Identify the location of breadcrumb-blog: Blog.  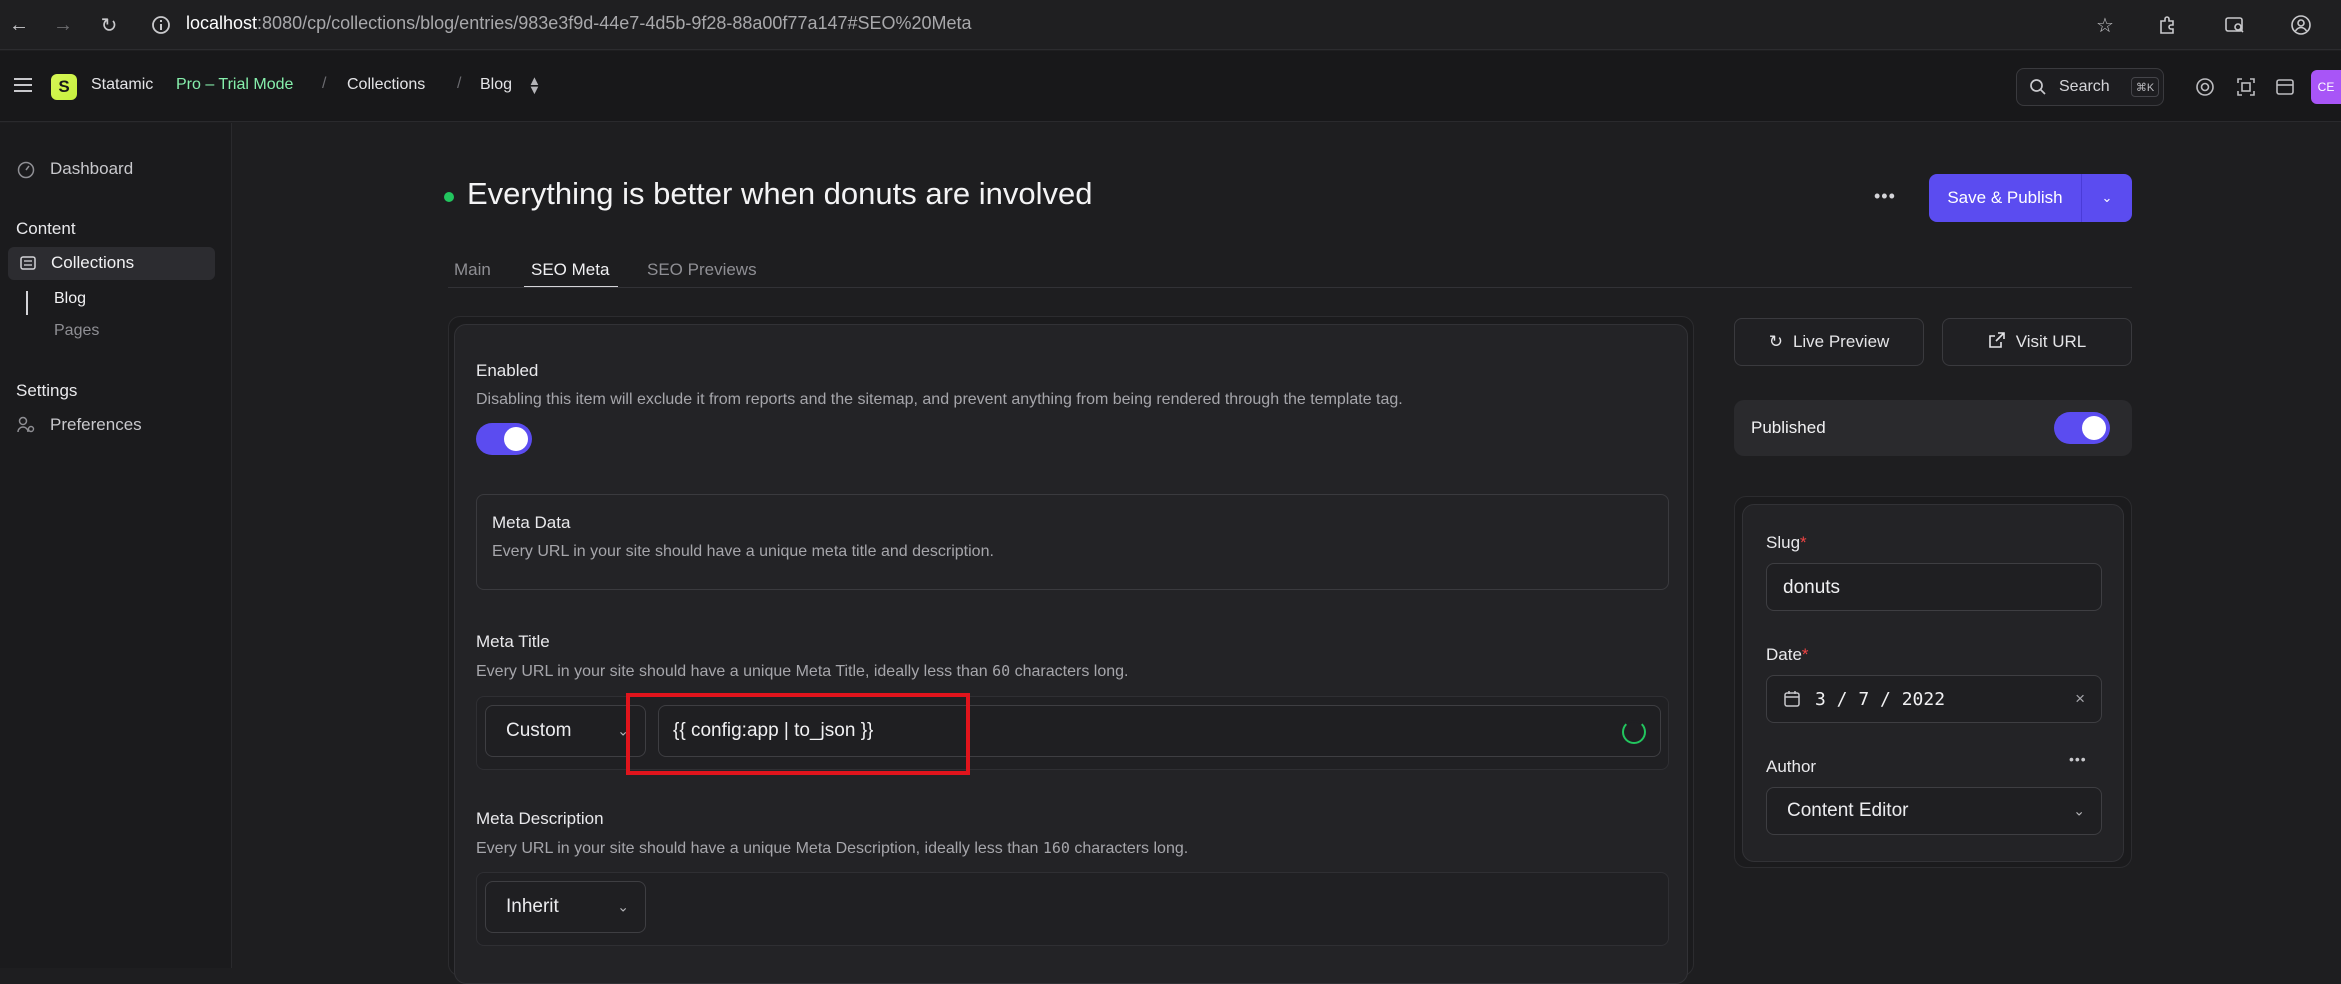
(496, 85).